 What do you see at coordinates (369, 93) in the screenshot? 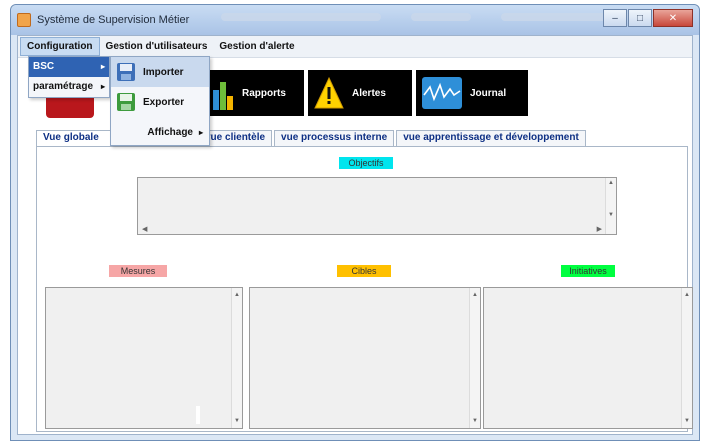
I see `alertes-label: Alertes` at bounding box center [369, 93].